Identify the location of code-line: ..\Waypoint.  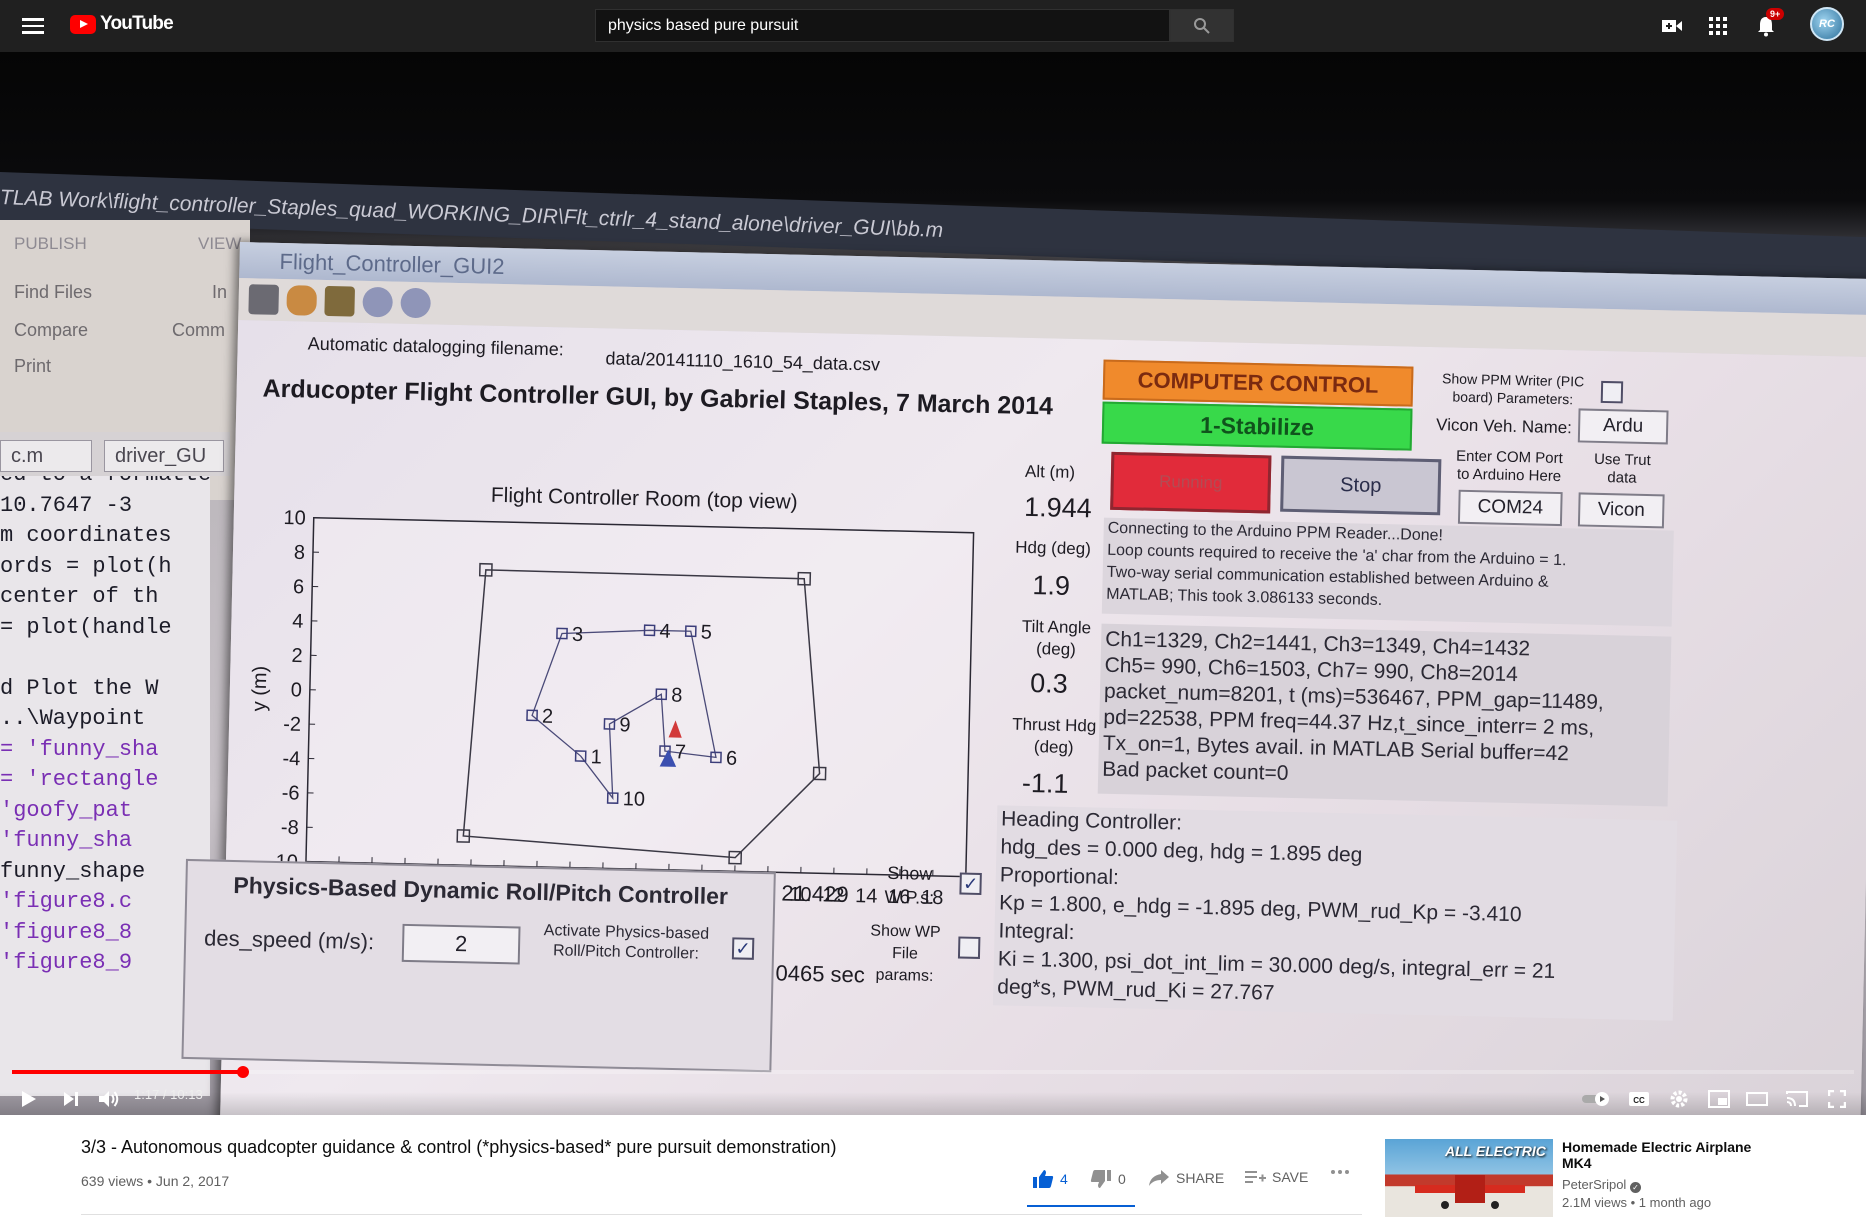
(73, 718).